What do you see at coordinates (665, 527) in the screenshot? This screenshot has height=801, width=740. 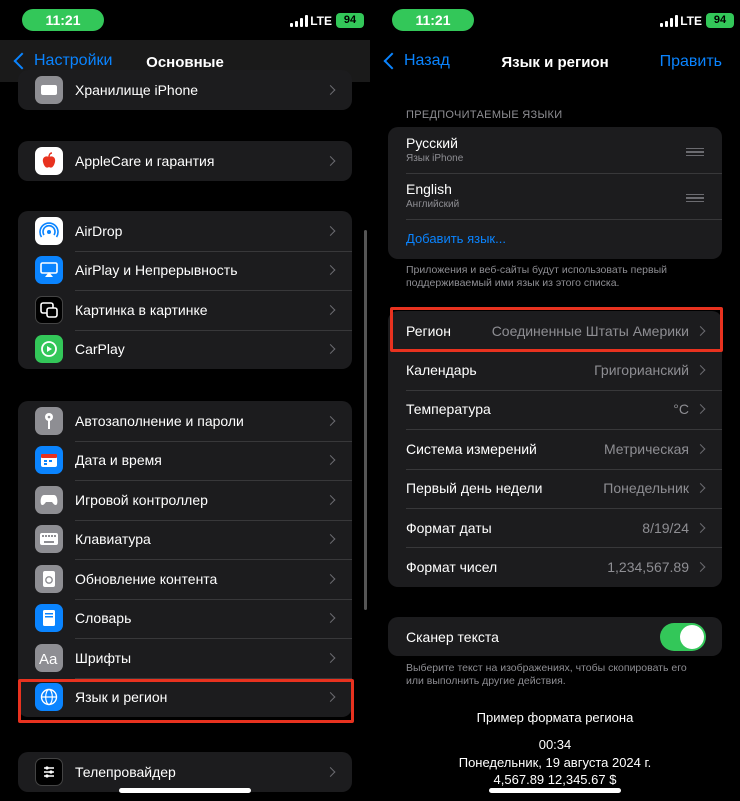 I see `settings-item-value: 8/19/24` at bounding box center [665, 527].